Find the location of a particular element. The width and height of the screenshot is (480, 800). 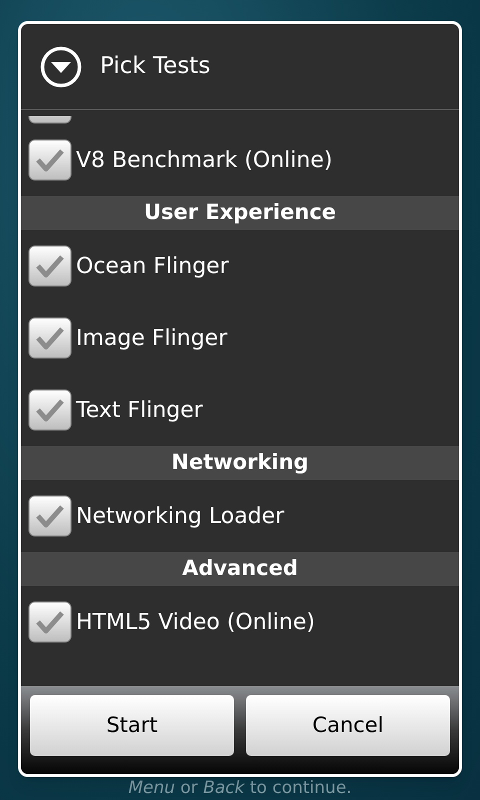

hint-text: Menu or Back to continue. is located at coordinates (240, 788).